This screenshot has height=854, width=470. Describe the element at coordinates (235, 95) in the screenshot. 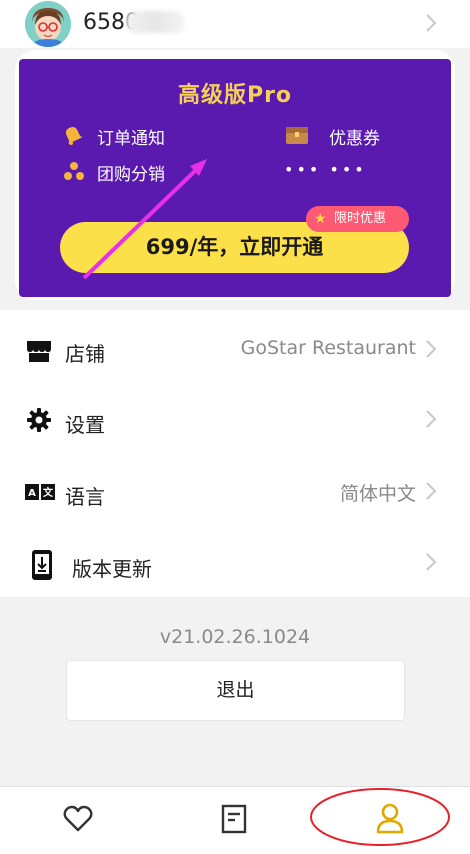

I see `pro-title: 高级版Pro` at that location.